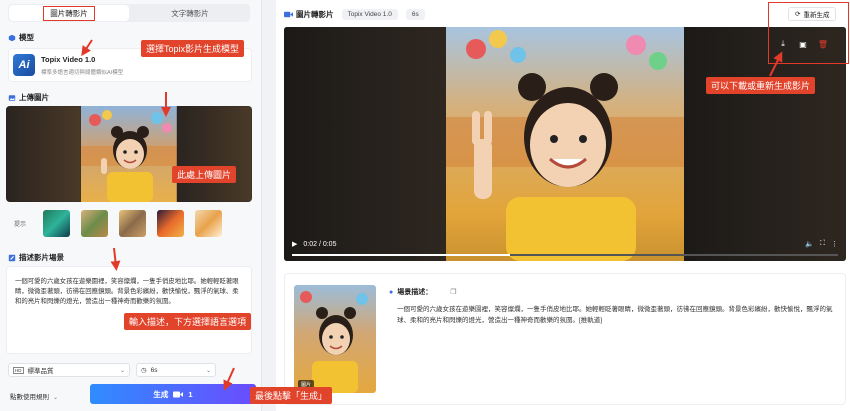  What do you see at coordinates (229, 379) in the screenshot?
I see `arrow-to-generate` at bounding box center [229, 379].